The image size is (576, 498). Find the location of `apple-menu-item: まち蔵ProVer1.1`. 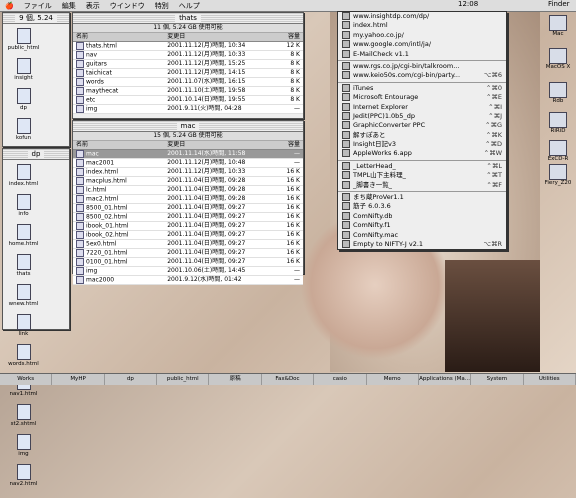

apple-menu-item: まち蔵ProVer1.1 is located at coordinates (422, 197).